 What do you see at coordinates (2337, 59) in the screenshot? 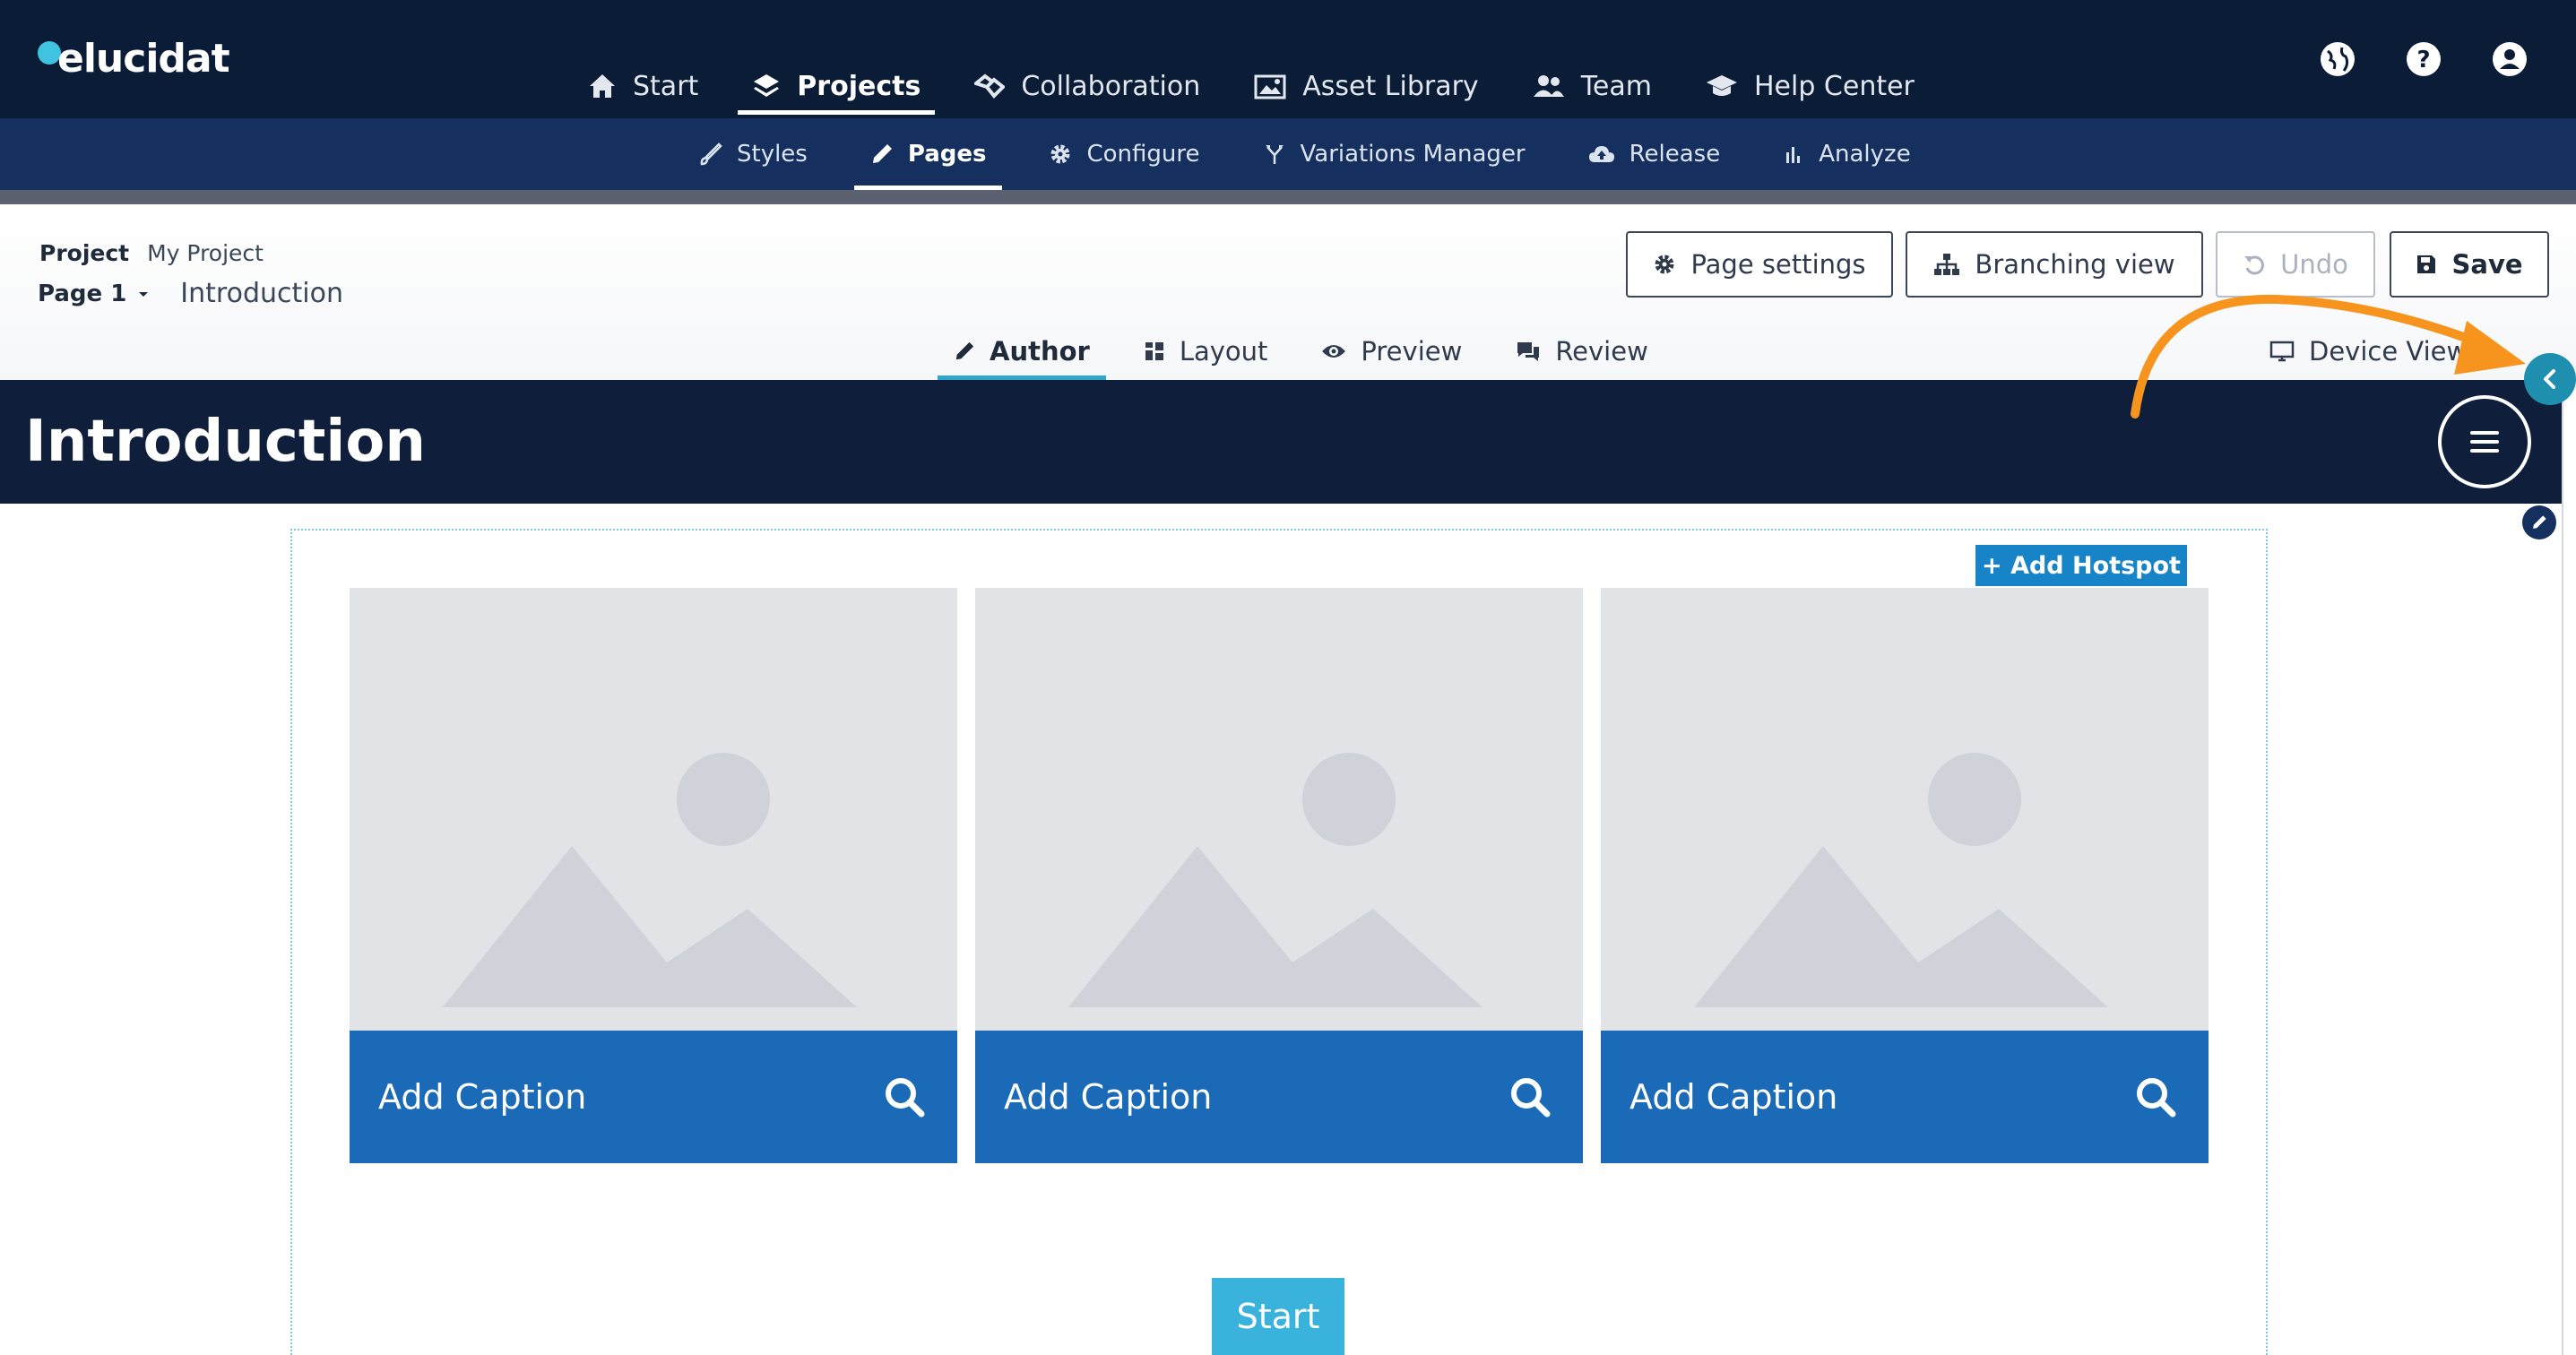
I see `globe-icon` at bounding box center [2337, 59].